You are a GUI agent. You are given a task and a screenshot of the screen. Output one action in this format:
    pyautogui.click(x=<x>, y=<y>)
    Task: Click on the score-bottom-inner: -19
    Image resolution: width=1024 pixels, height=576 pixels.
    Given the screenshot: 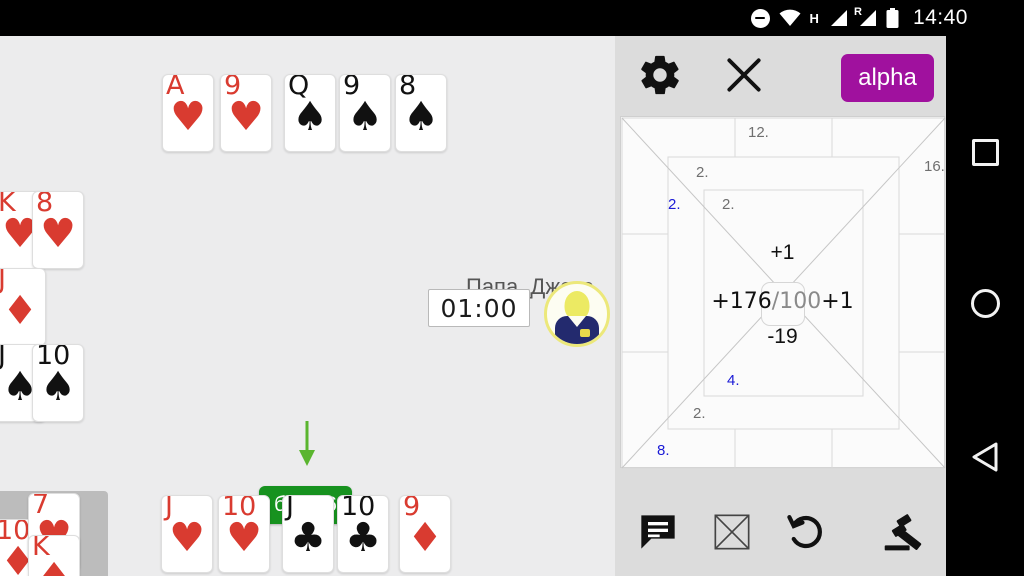 What is the action you would take?
    pyautogui.click(x=782, y=336)
    